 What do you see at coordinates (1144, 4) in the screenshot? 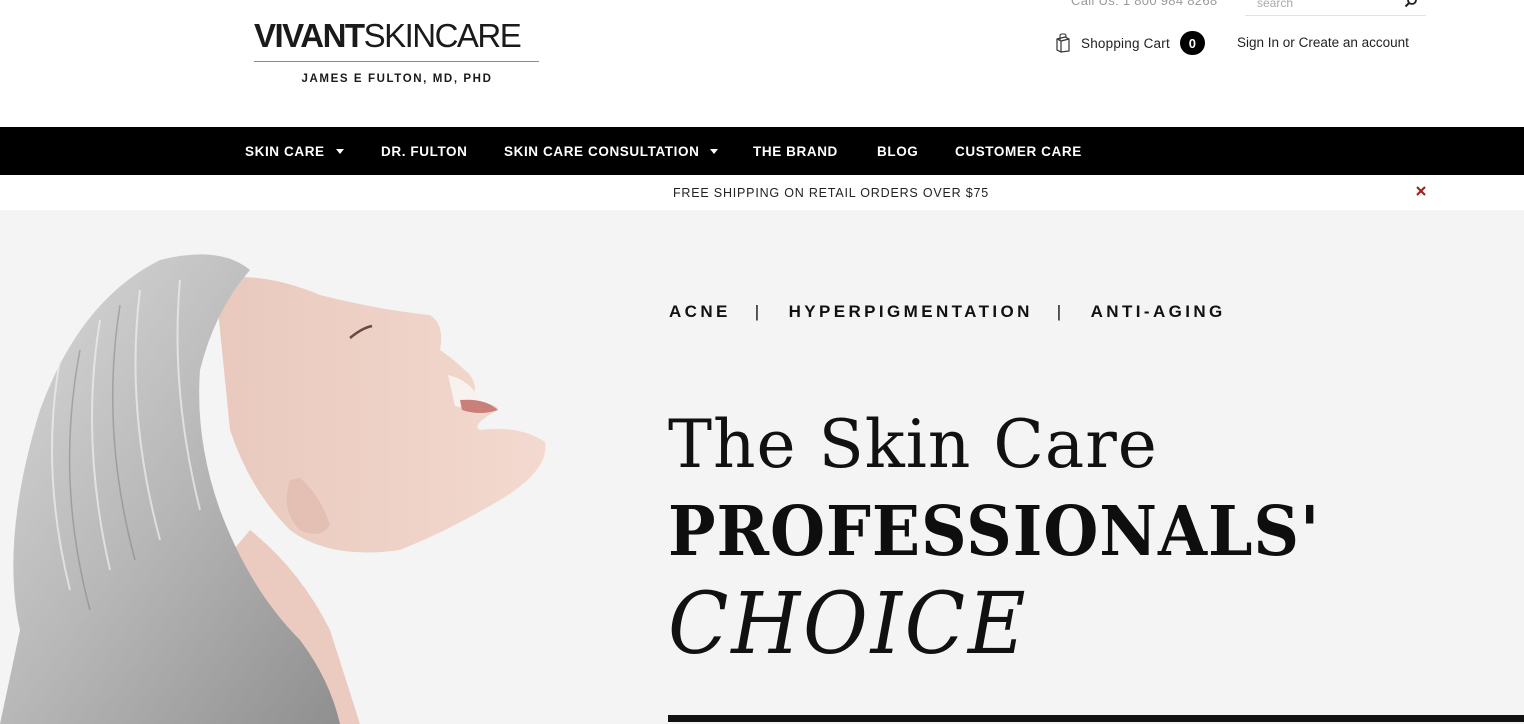
I see `call-us-text: Call Us: 1 800 984 8268` at bounding box center [1144, 4].